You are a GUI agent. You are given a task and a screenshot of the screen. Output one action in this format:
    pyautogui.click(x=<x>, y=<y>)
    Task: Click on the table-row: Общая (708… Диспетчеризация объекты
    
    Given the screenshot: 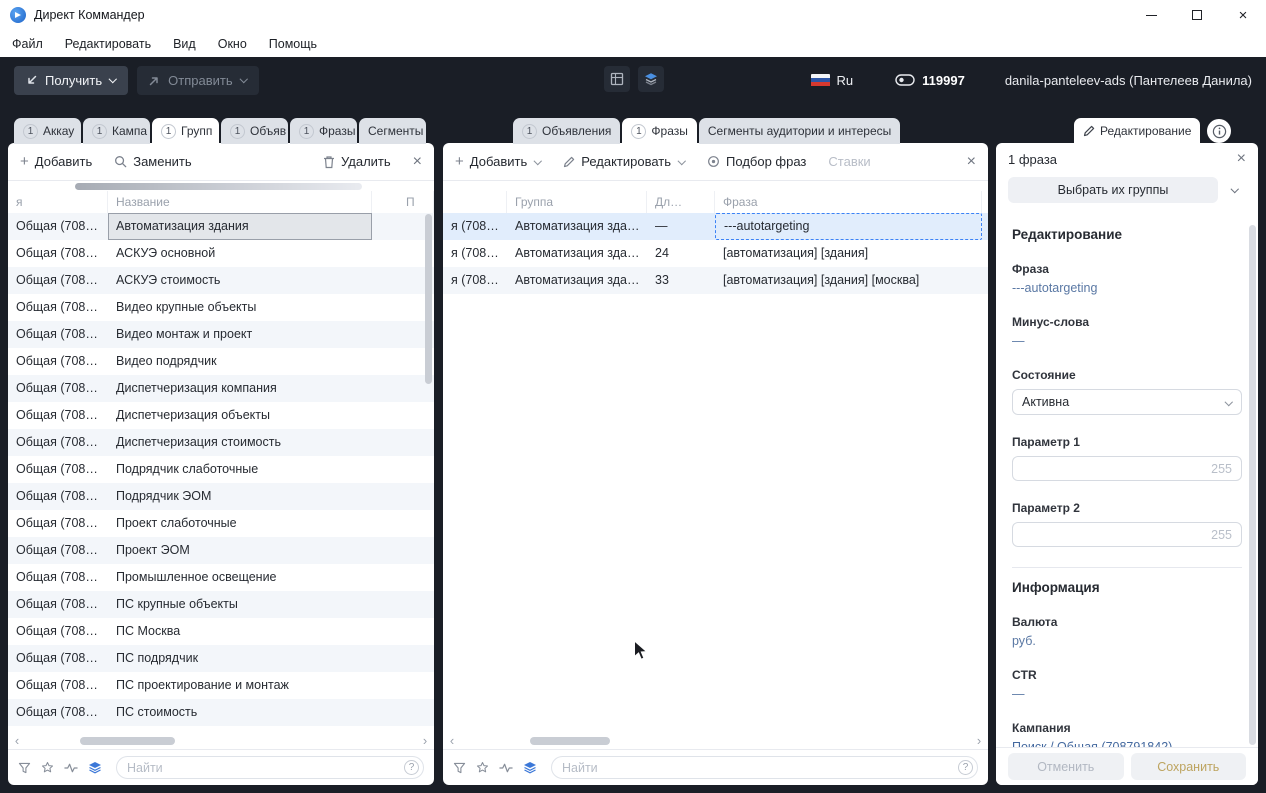 What is the action you would take?
    pyautogui.click(x=221, y=415)
    